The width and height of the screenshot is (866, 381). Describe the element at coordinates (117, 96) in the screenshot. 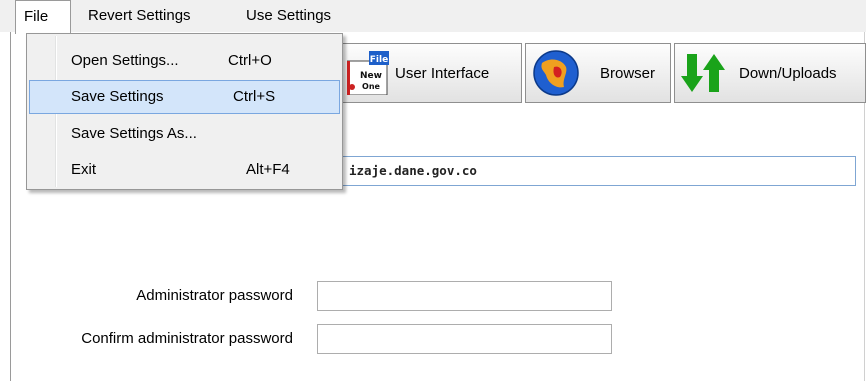

I see `save-settings-label: Save Settings` at that location.